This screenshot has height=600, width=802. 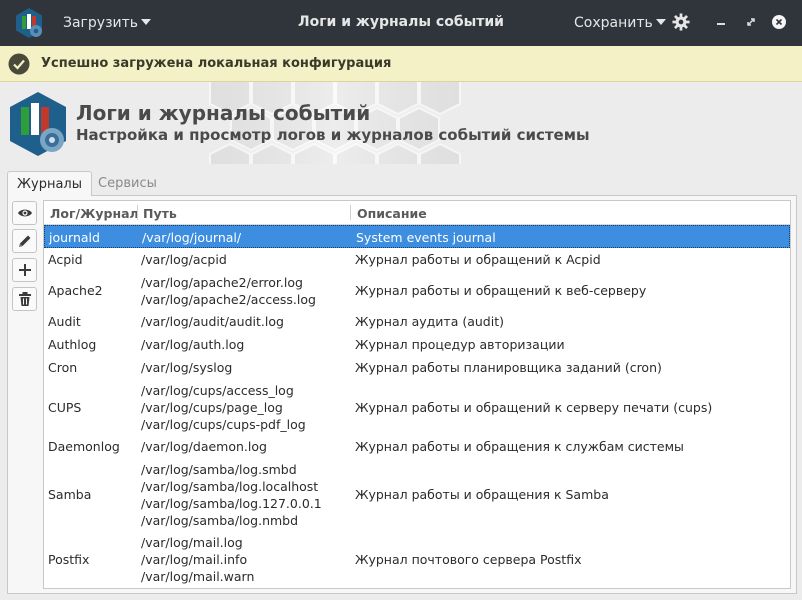 What do you see at coordinates (70, 494) in the screenshot?
I see `cell-log-name: Samba` at bounding box center [70, 494].